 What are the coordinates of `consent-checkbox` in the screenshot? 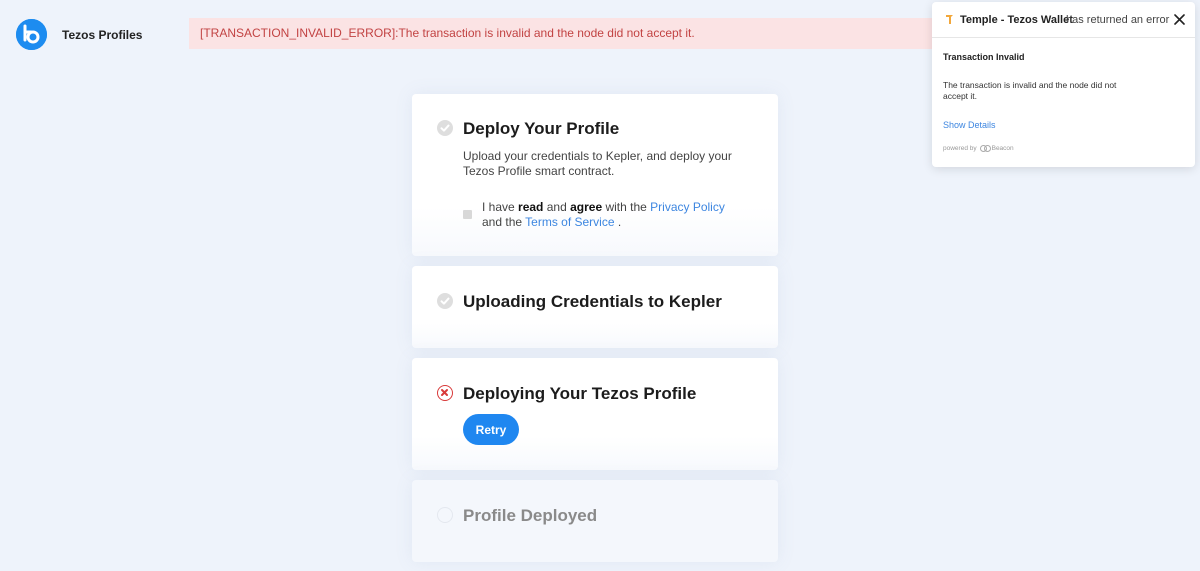 It's located at (467, 214).